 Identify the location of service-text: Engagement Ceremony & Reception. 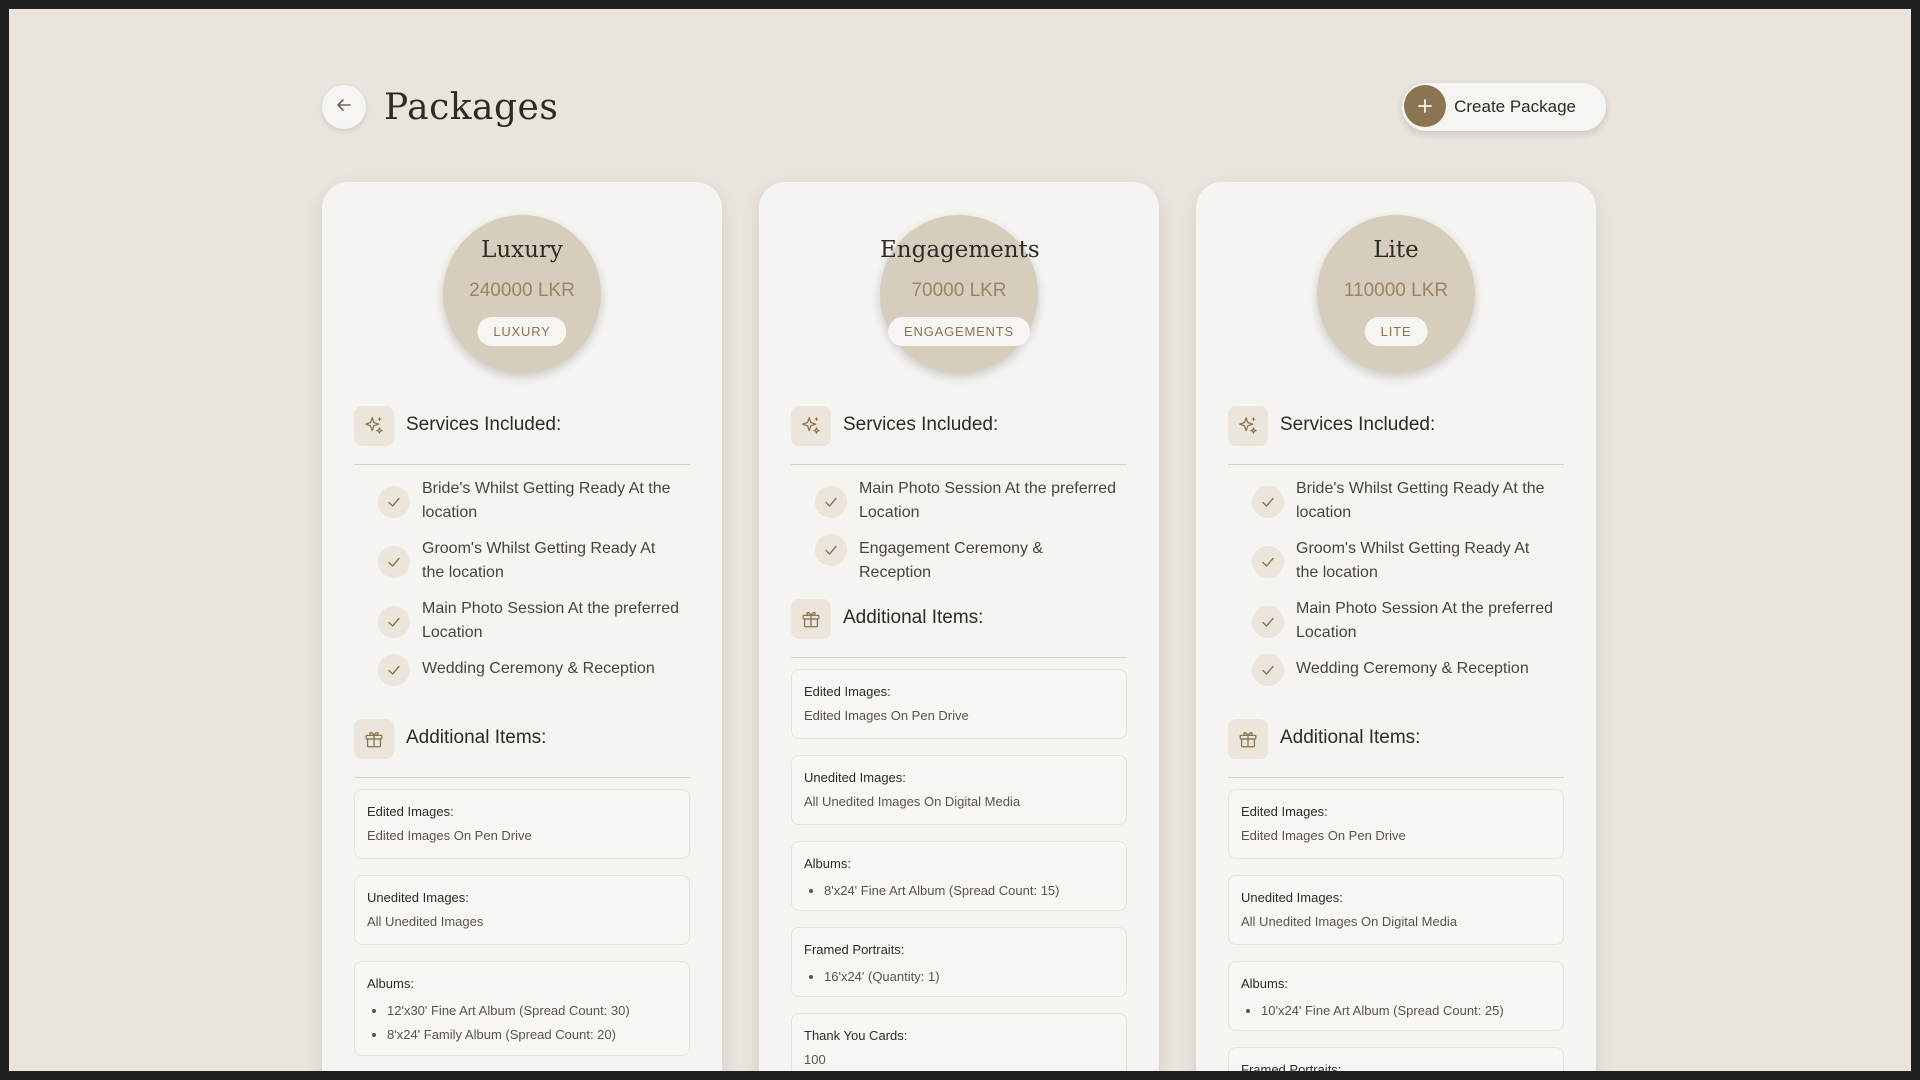
(951, 560).